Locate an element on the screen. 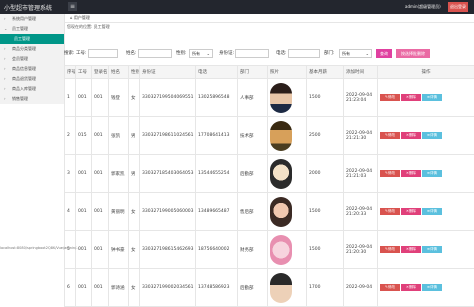 Image resolution: width=474 pixels, height=307 pixels. cell-ops: ✎修改✕删除≡详情 is located at coordinates (426, 288).